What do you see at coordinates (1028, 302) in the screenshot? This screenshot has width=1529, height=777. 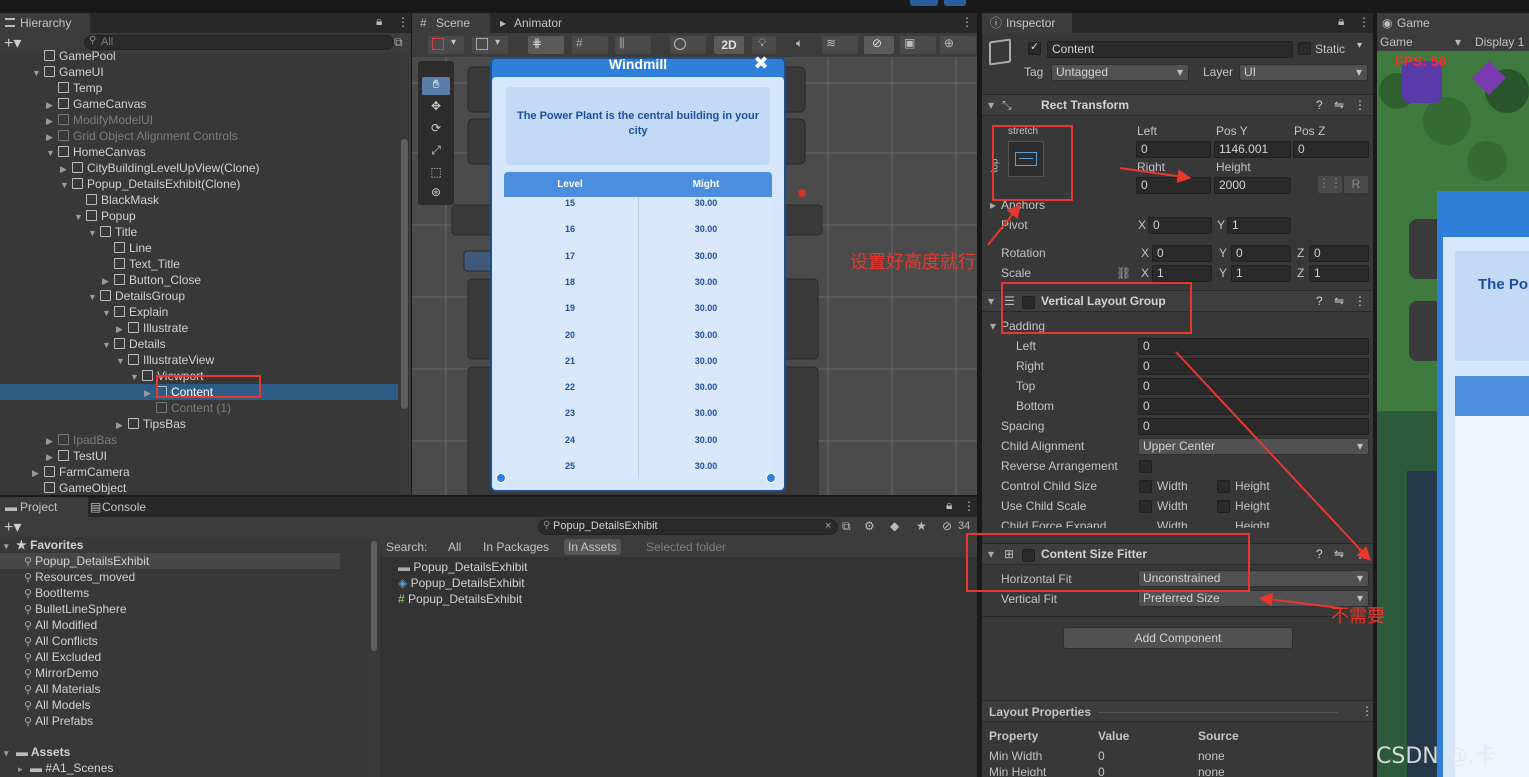 I see `vlg-enabled-checkbox` at bounding box center [1028, 302].